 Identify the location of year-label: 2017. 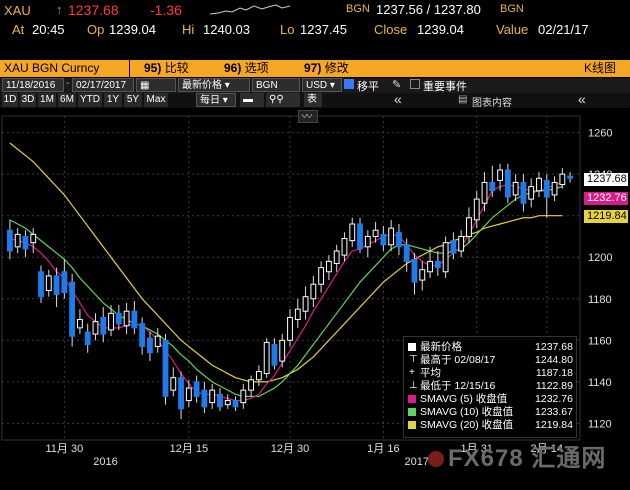
(416, 462).